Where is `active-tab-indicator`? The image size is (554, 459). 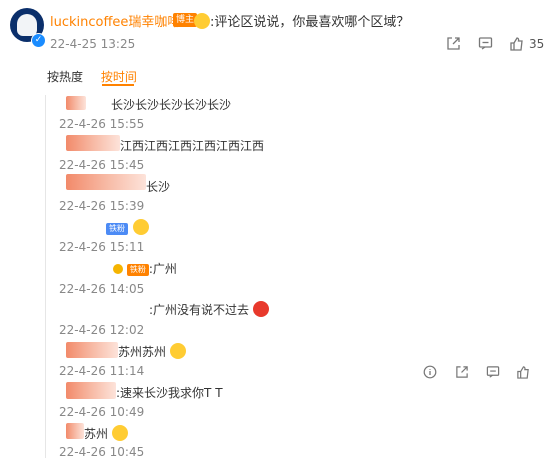 active-tab-indicator is located at coordinates (118, 85).